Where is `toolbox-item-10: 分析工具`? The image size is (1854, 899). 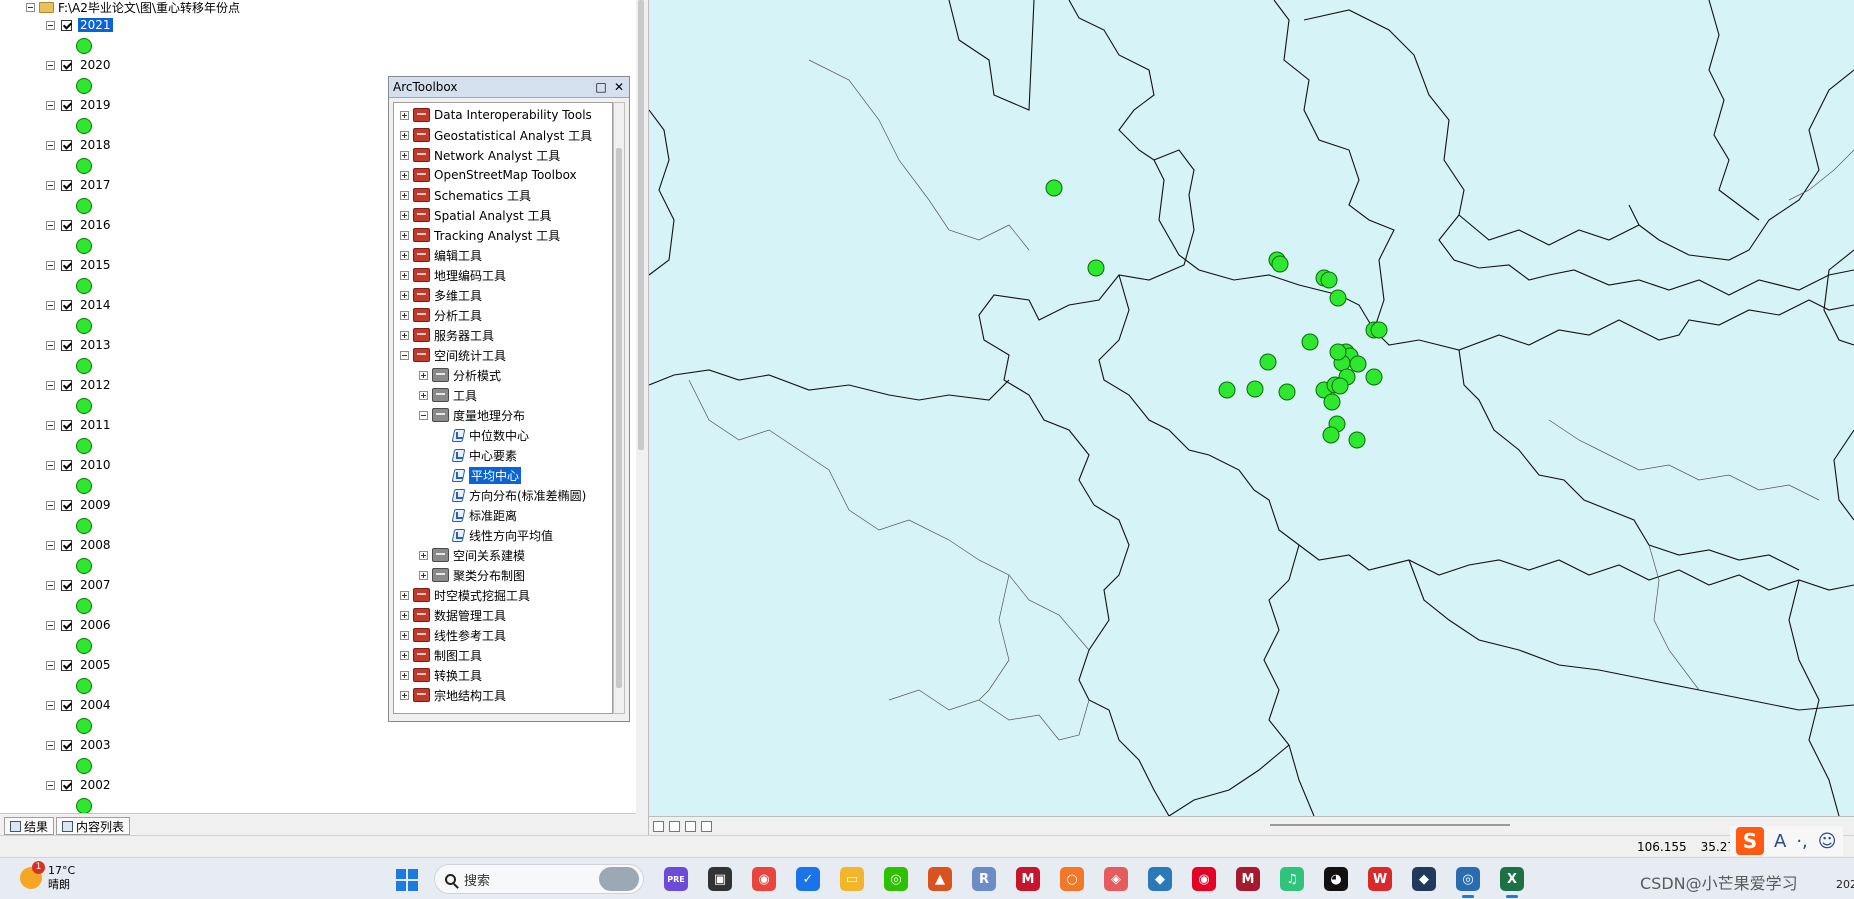 toolbox-item-10: 分析工具 is located at coordinates (441, 315).